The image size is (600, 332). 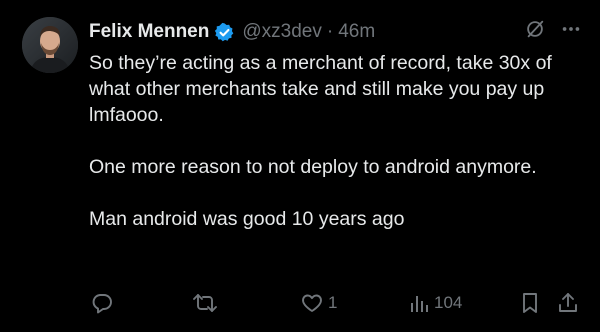 What do you see at coordinates (224, 32) in the screenshot?
I see `verified-badge-icon` at bounding box center [224, 32].